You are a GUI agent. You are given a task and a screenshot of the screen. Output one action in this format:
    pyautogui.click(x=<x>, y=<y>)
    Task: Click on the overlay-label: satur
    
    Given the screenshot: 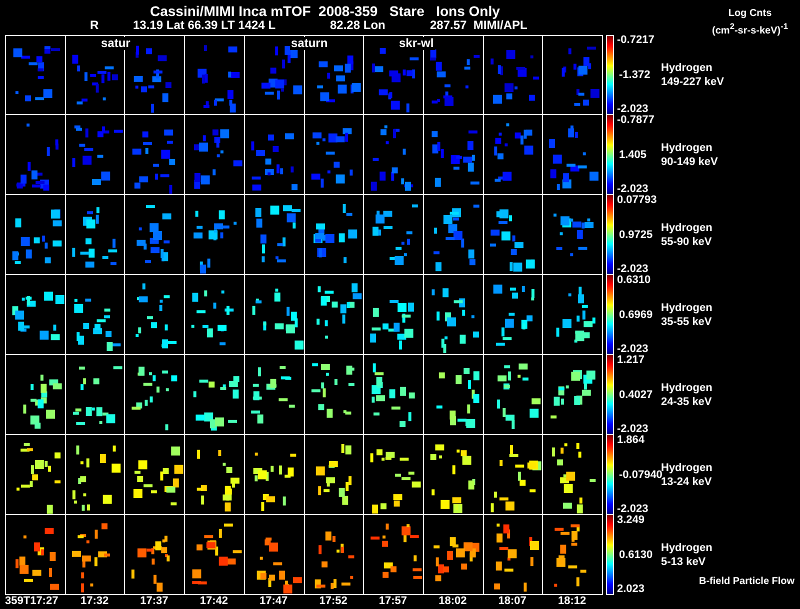 What is the action you would take?
    pyautogui.click(x=116, y=43)
    